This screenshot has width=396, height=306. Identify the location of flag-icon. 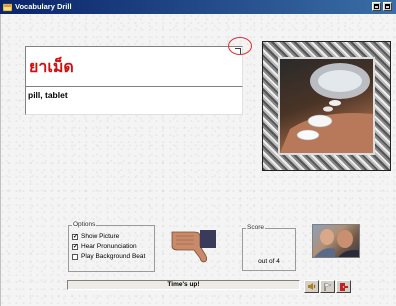
(328, 286).